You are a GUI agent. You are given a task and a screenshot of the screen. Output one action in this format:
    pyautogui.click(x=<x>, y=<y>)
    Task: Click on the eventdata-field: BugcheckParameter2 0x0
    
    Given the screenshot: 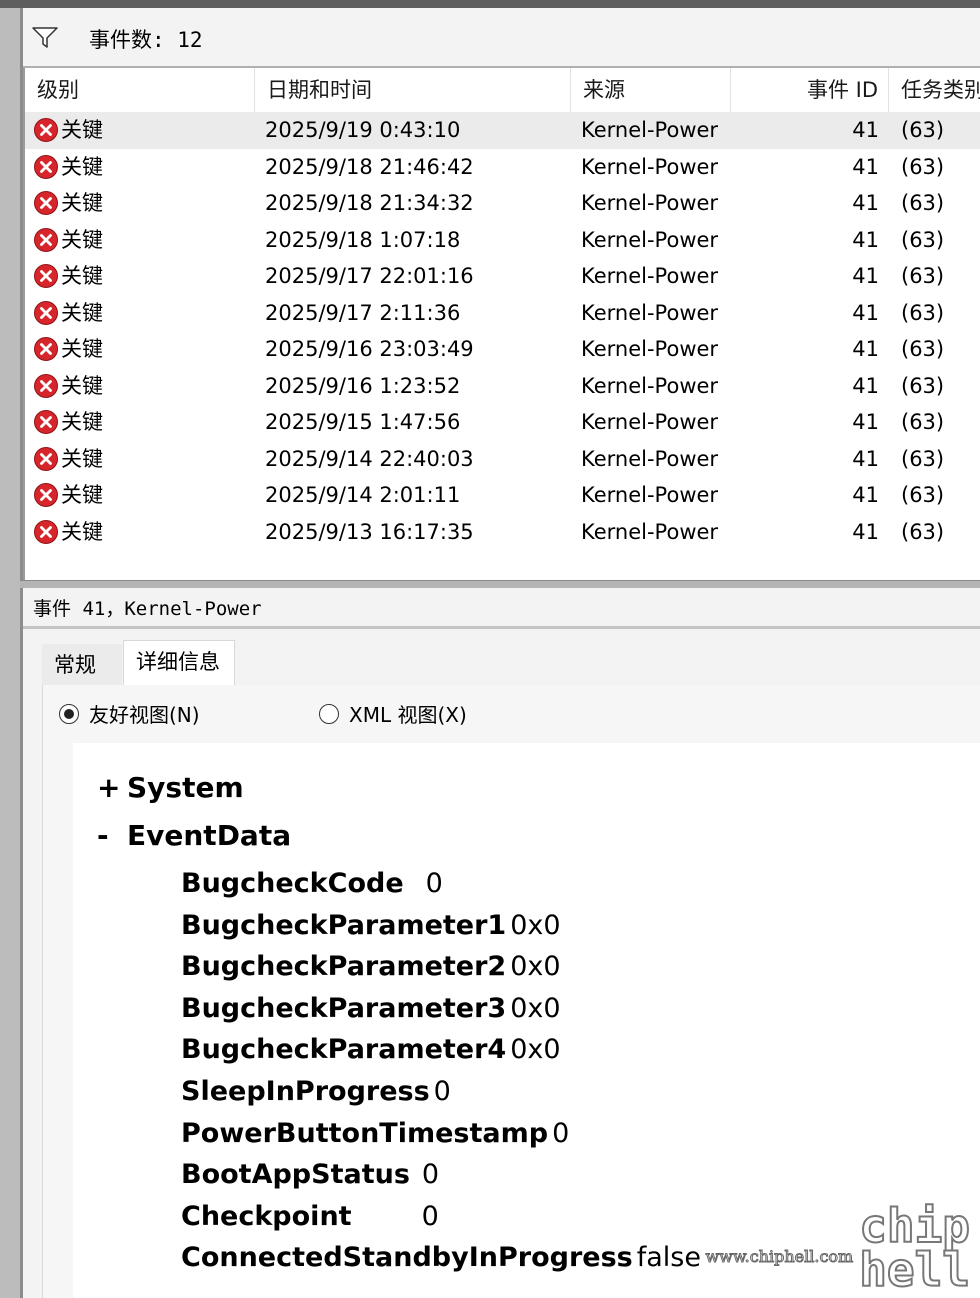 What is the action you would take?
    pyautogui.click(x=371, y=966)
    